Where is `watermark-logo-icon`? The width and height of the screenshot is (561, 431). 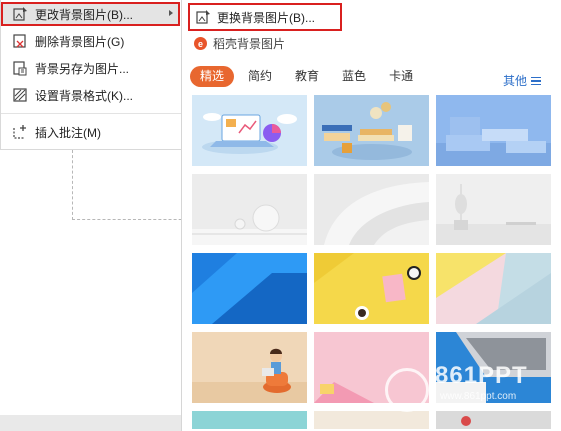 watermark-logo-icon is located at coordinates (407, 390).